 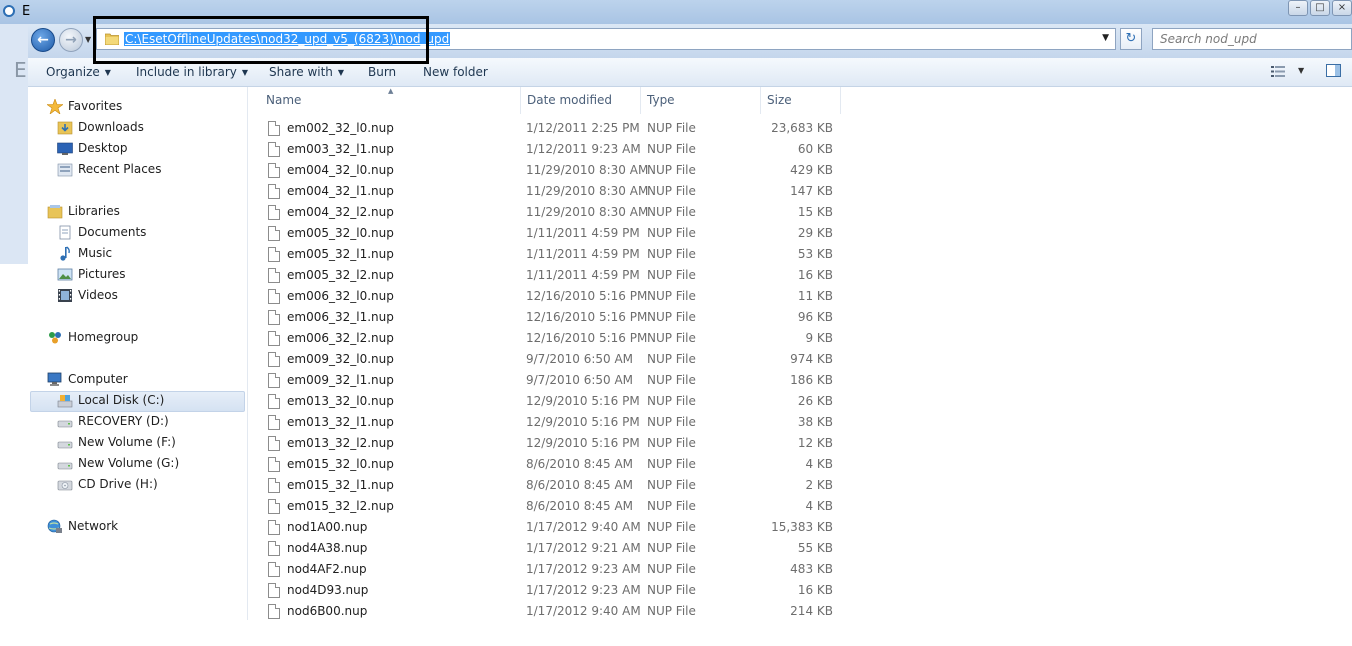 I want to click on nav-computer-label: Computer, so click(x=98, y=379).